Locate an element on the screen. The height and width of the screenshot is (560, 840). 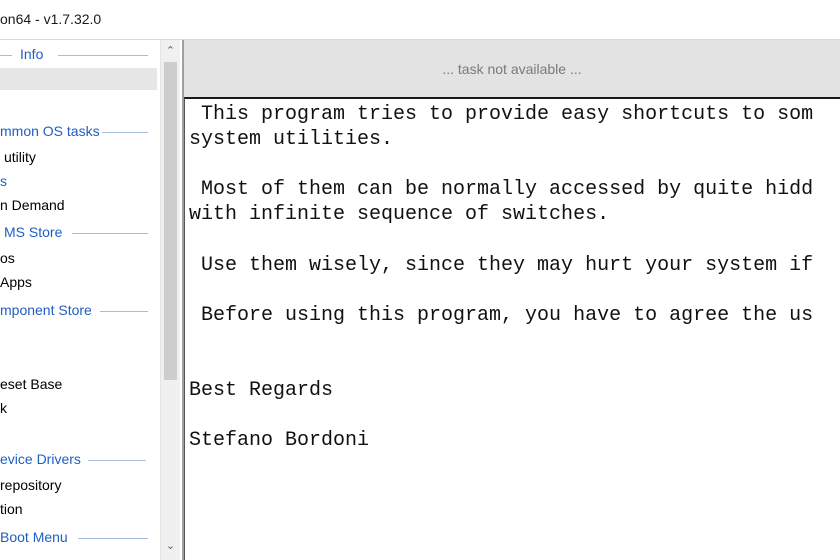
section-header-common-os-tasks: mmon OS tasks is located at coordinates (74, 131).